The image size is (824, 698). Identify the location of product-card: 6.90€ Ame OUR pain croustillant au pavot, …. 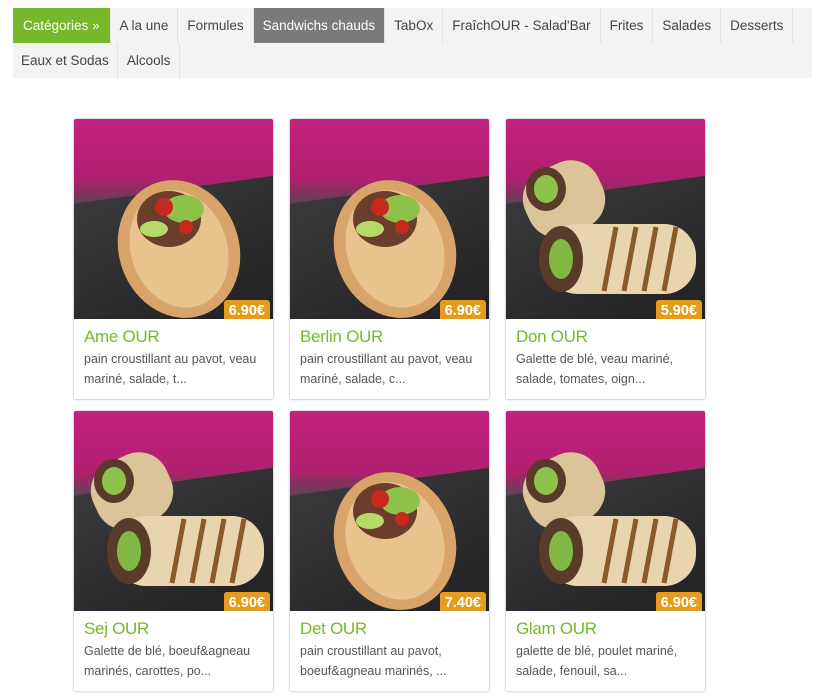
(173, 259).